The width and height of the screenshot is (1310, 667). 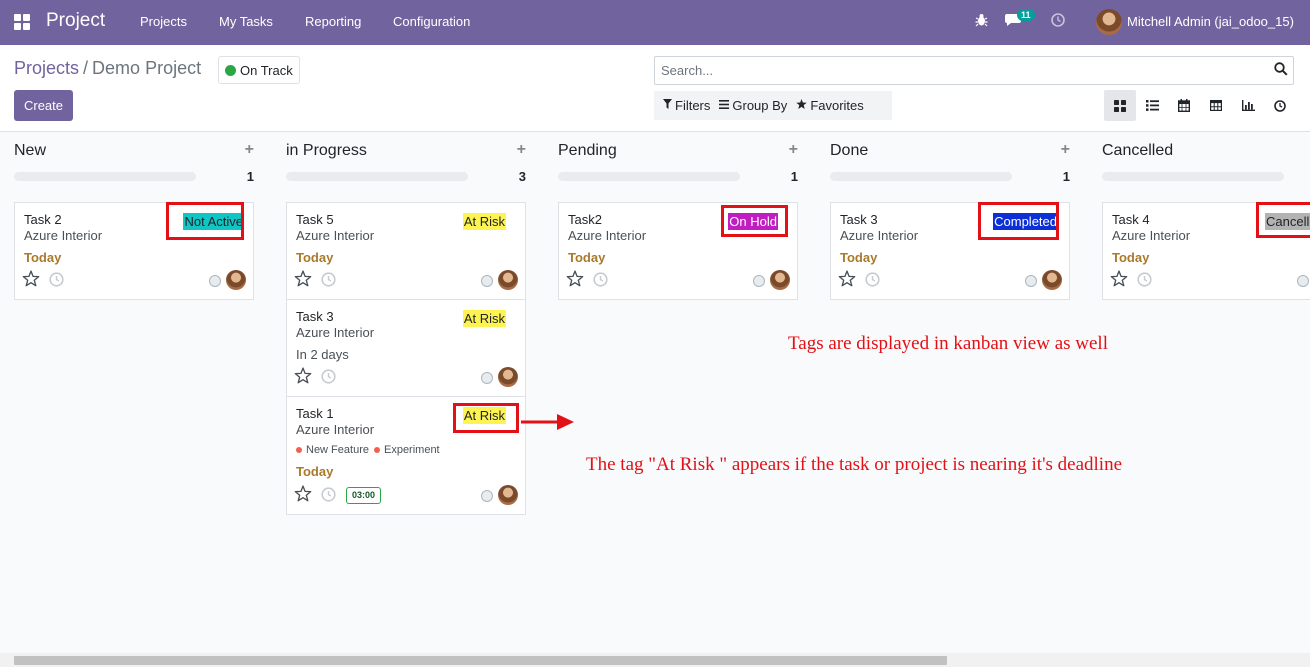 I want to click on menu-my-tasks: My Tasks, so click(x=246, y=21).